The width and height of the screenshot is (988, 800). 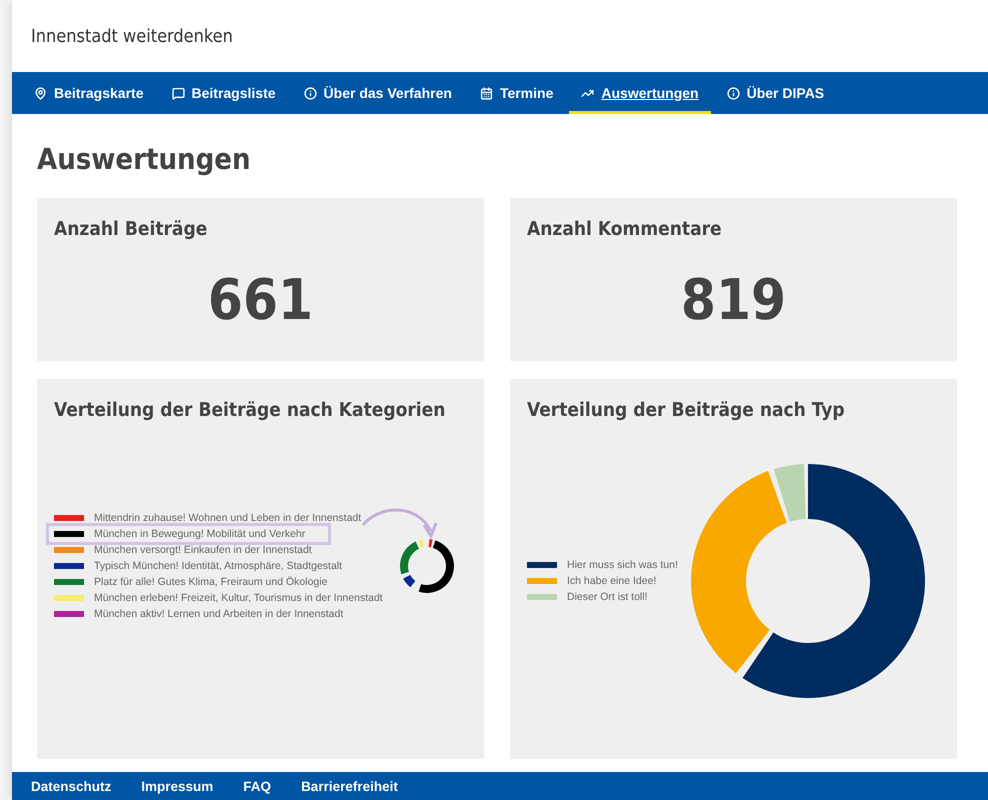 What do you see at coordinates (238, 598) in the screenshot?
I see `legend-label: München erleben! Freizeit, Kultur, Tourismus in der Innenstadt` at bounding box center [238, 598].